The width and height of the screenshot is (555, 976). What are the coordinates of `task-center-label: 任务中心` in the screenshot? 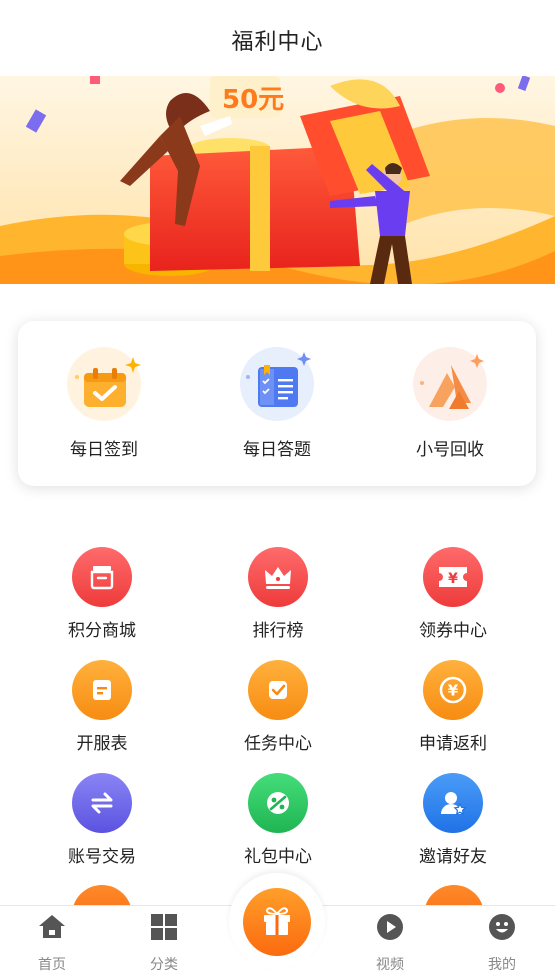 It's located at (278, 744).